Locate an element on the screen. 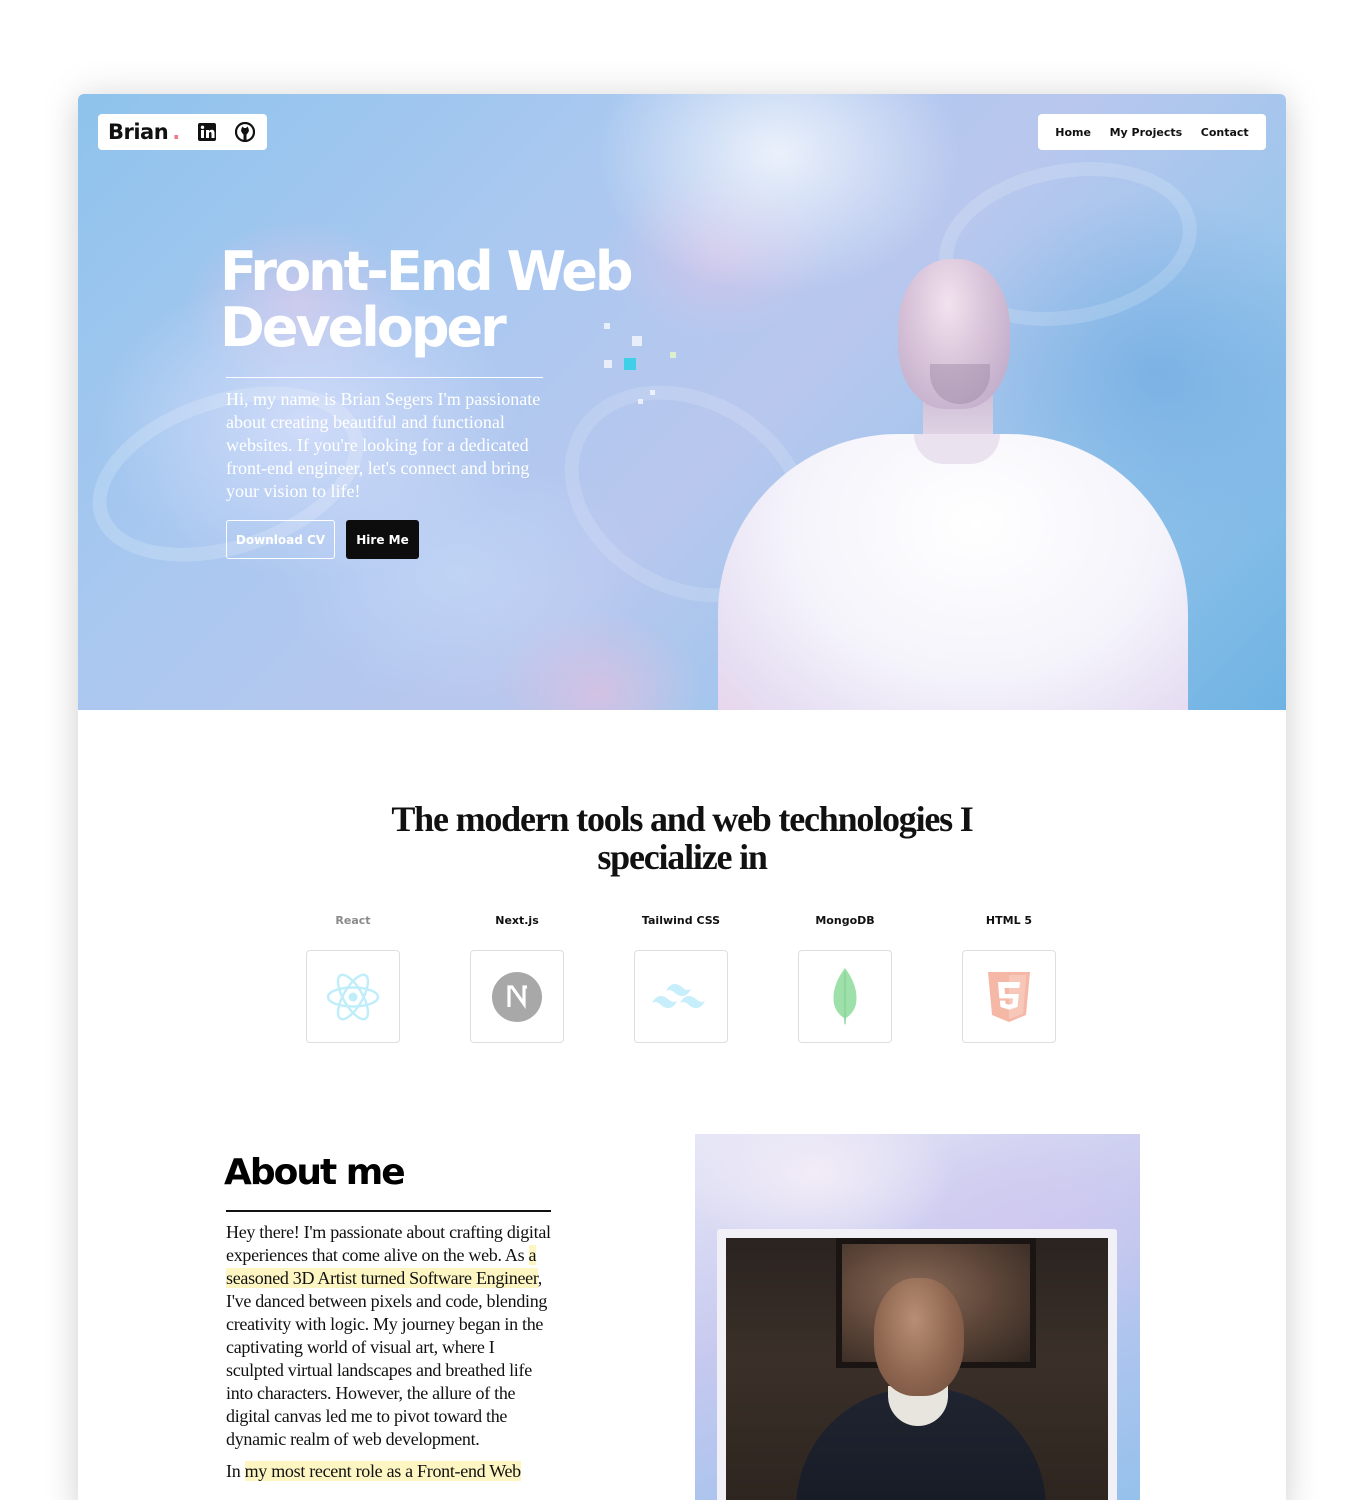 The height and width of the screenshot is (1500, 1364). about-image is located at coordinates (917, 1317).